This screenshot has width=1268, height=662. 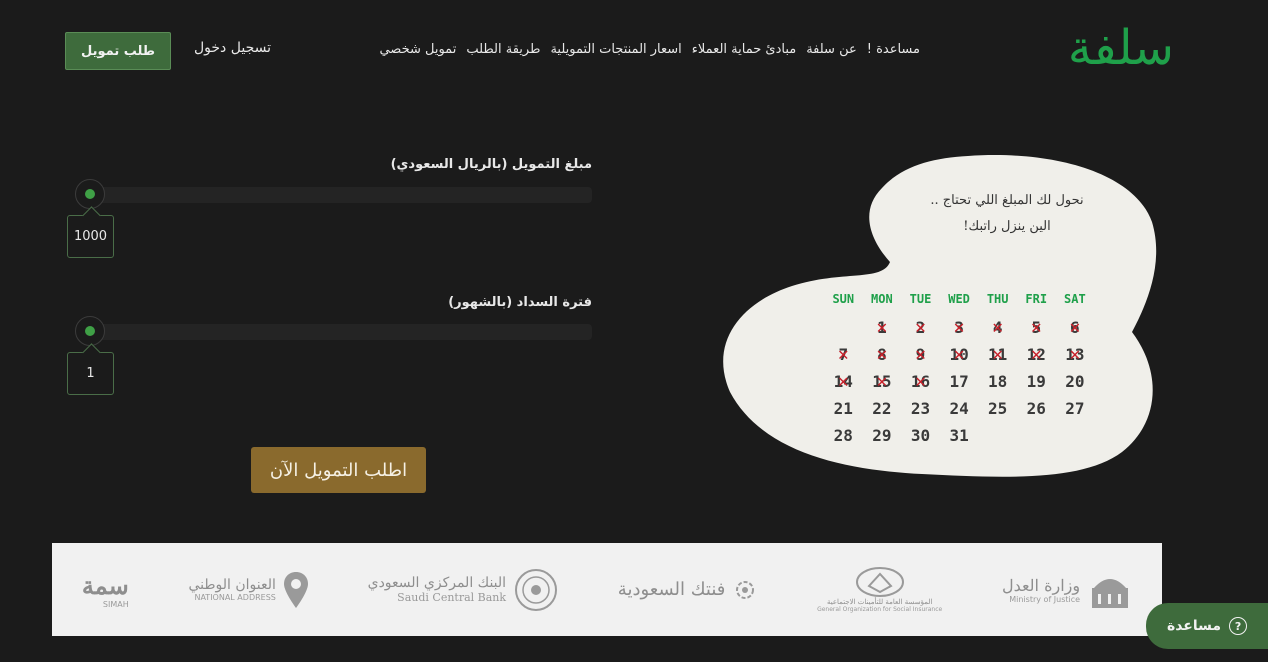 What do you see at coordinates (671, 589) in the screenshot?
I see `fintech-ar: فنتك السعودية` at bounding box center [671, 589].